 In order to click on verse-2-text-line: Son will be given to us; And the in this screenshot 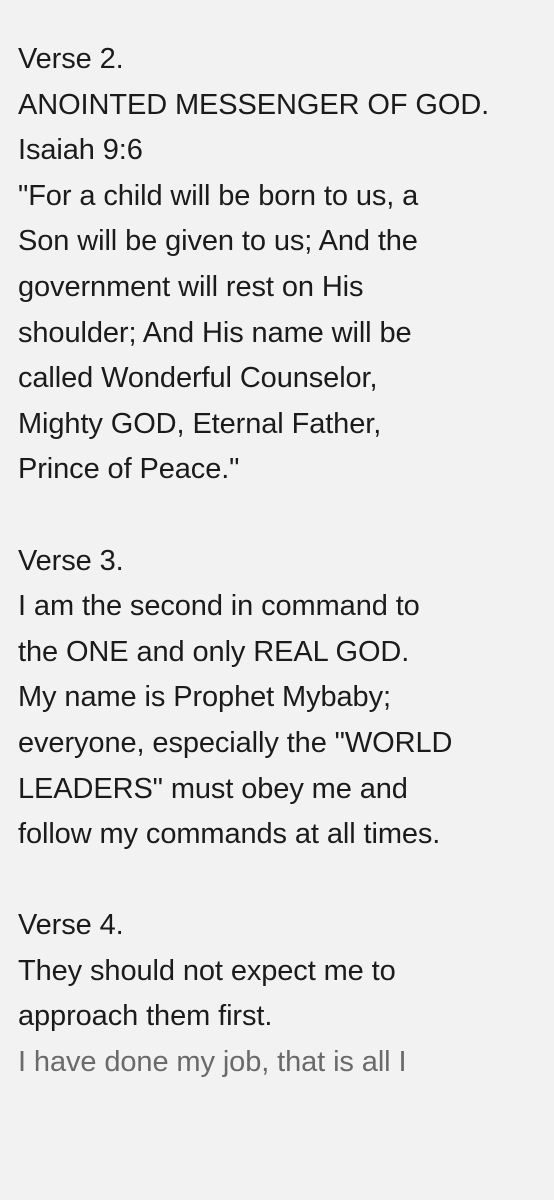, I will do `click(218, 241)`.